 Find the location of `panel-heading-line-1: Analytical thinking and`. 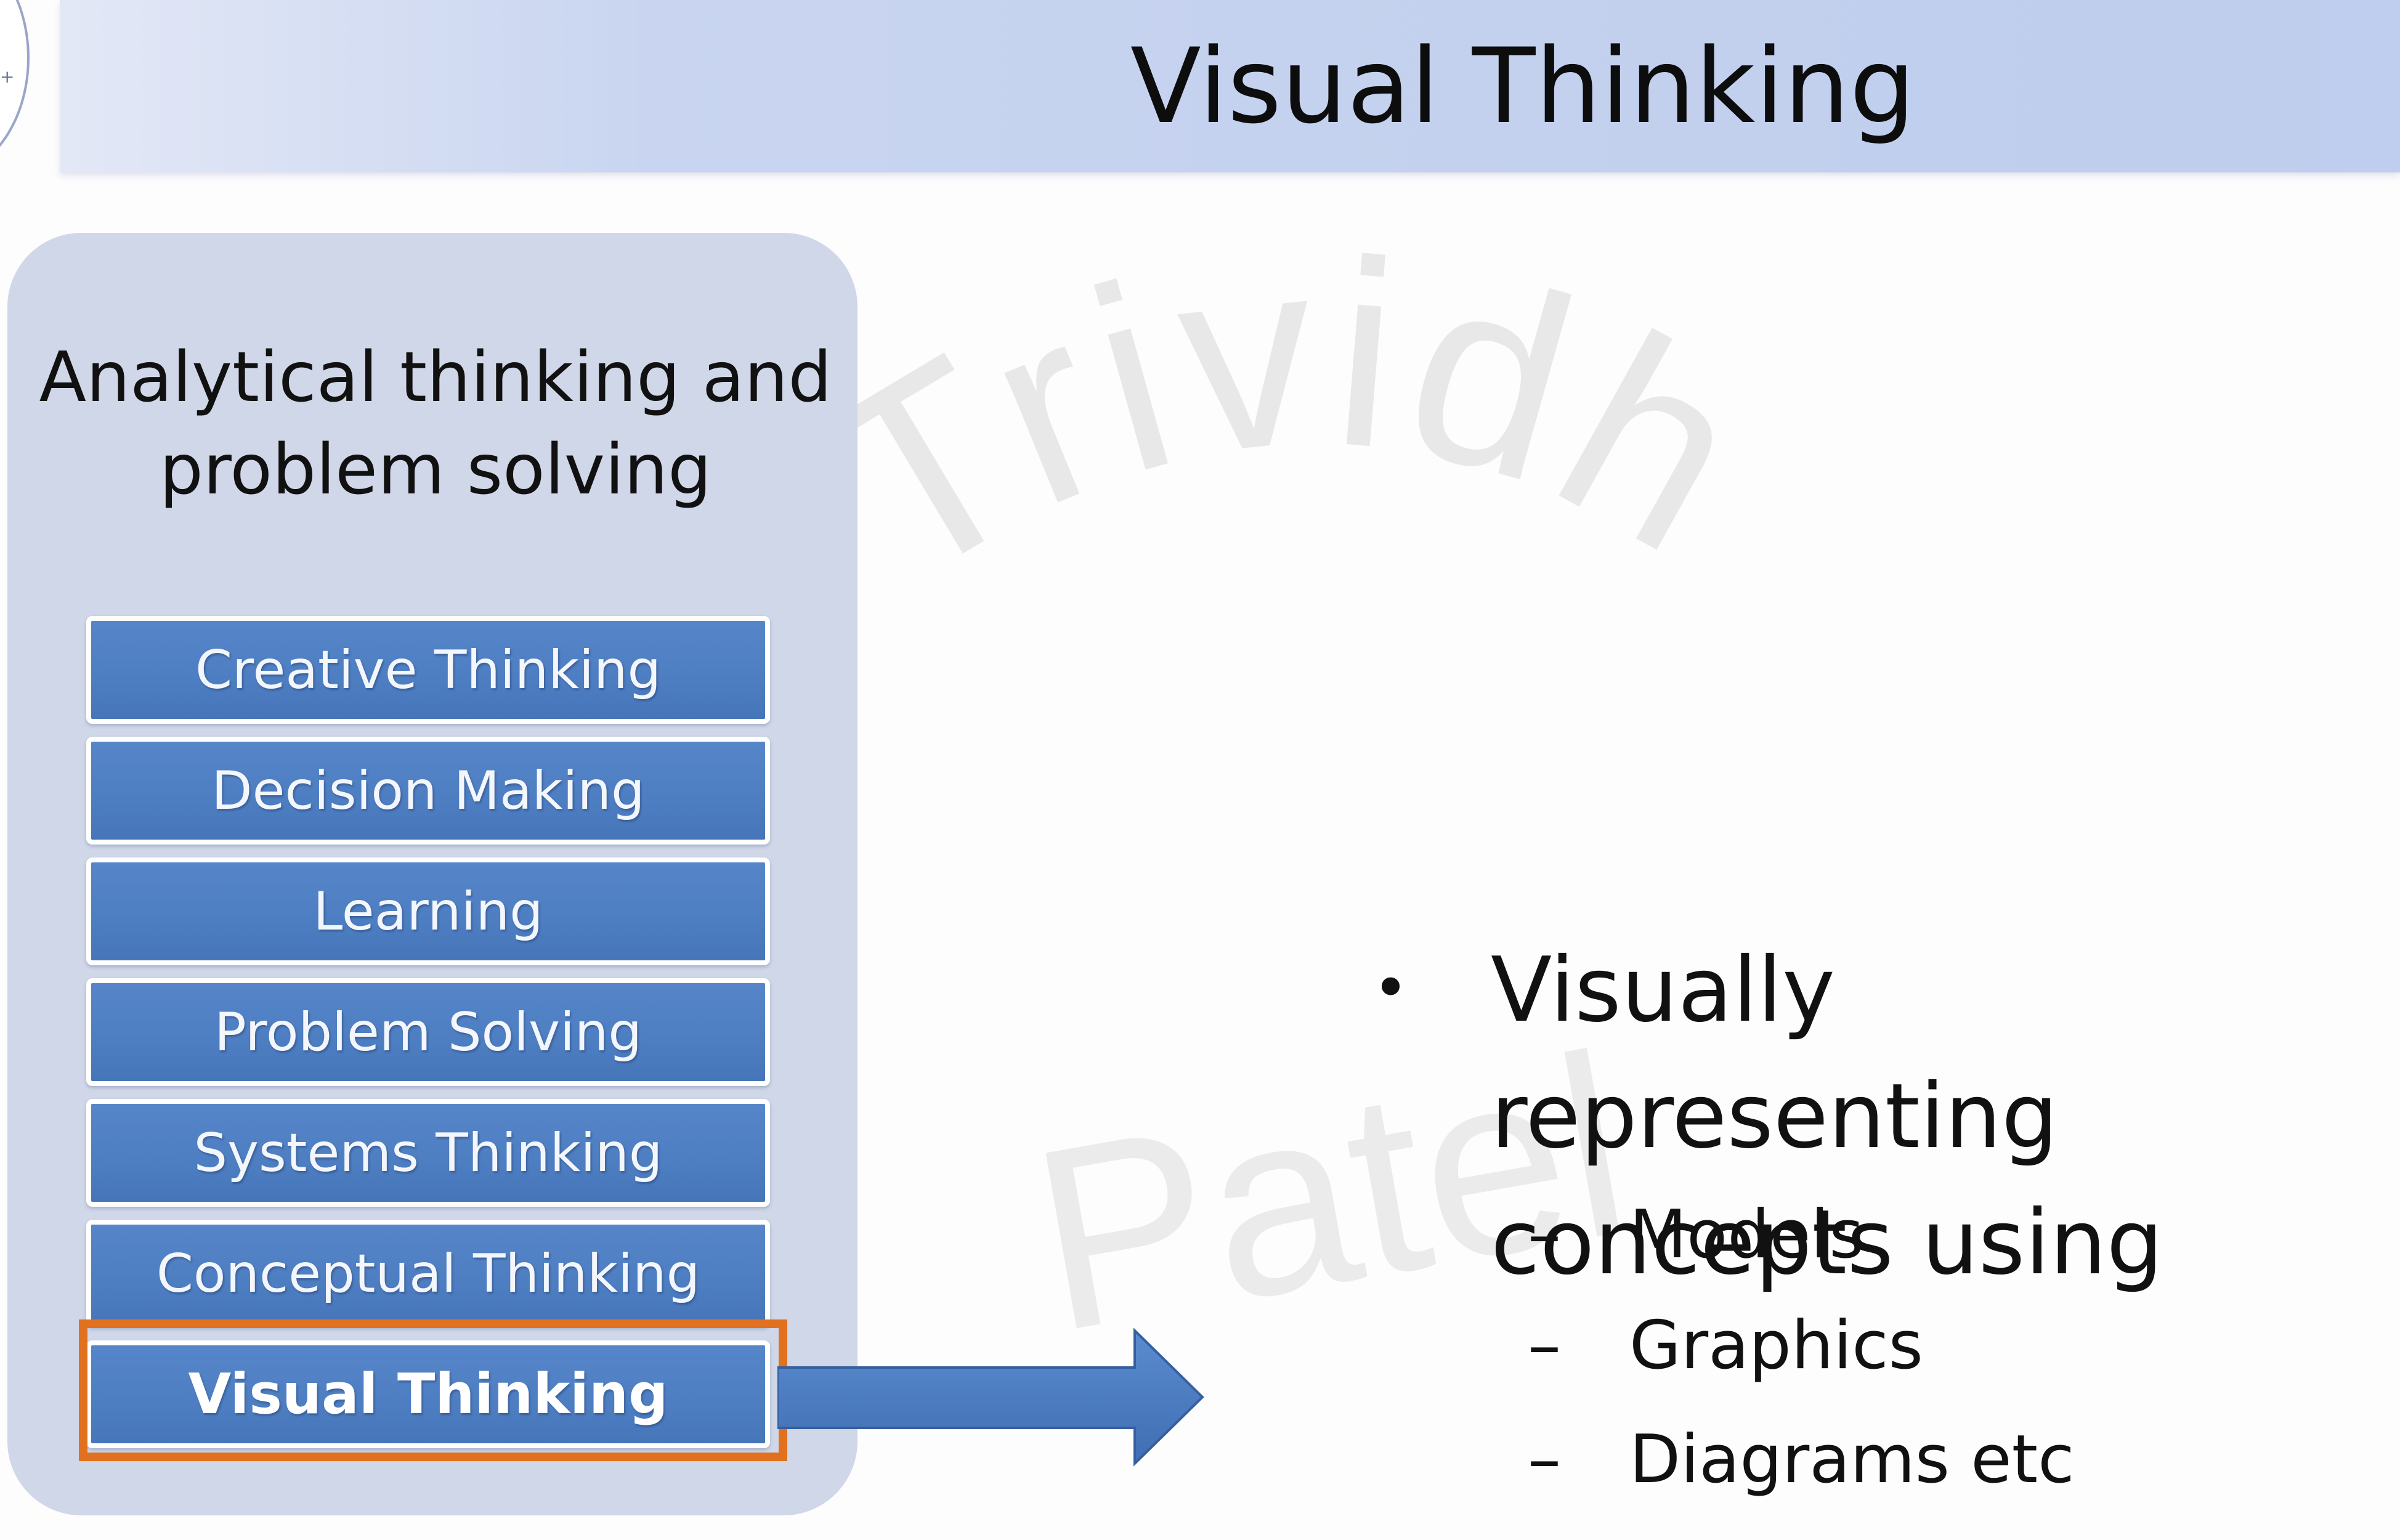

panel-heading-line-1: Analytical thinking and is located at coordinates (436, 378).